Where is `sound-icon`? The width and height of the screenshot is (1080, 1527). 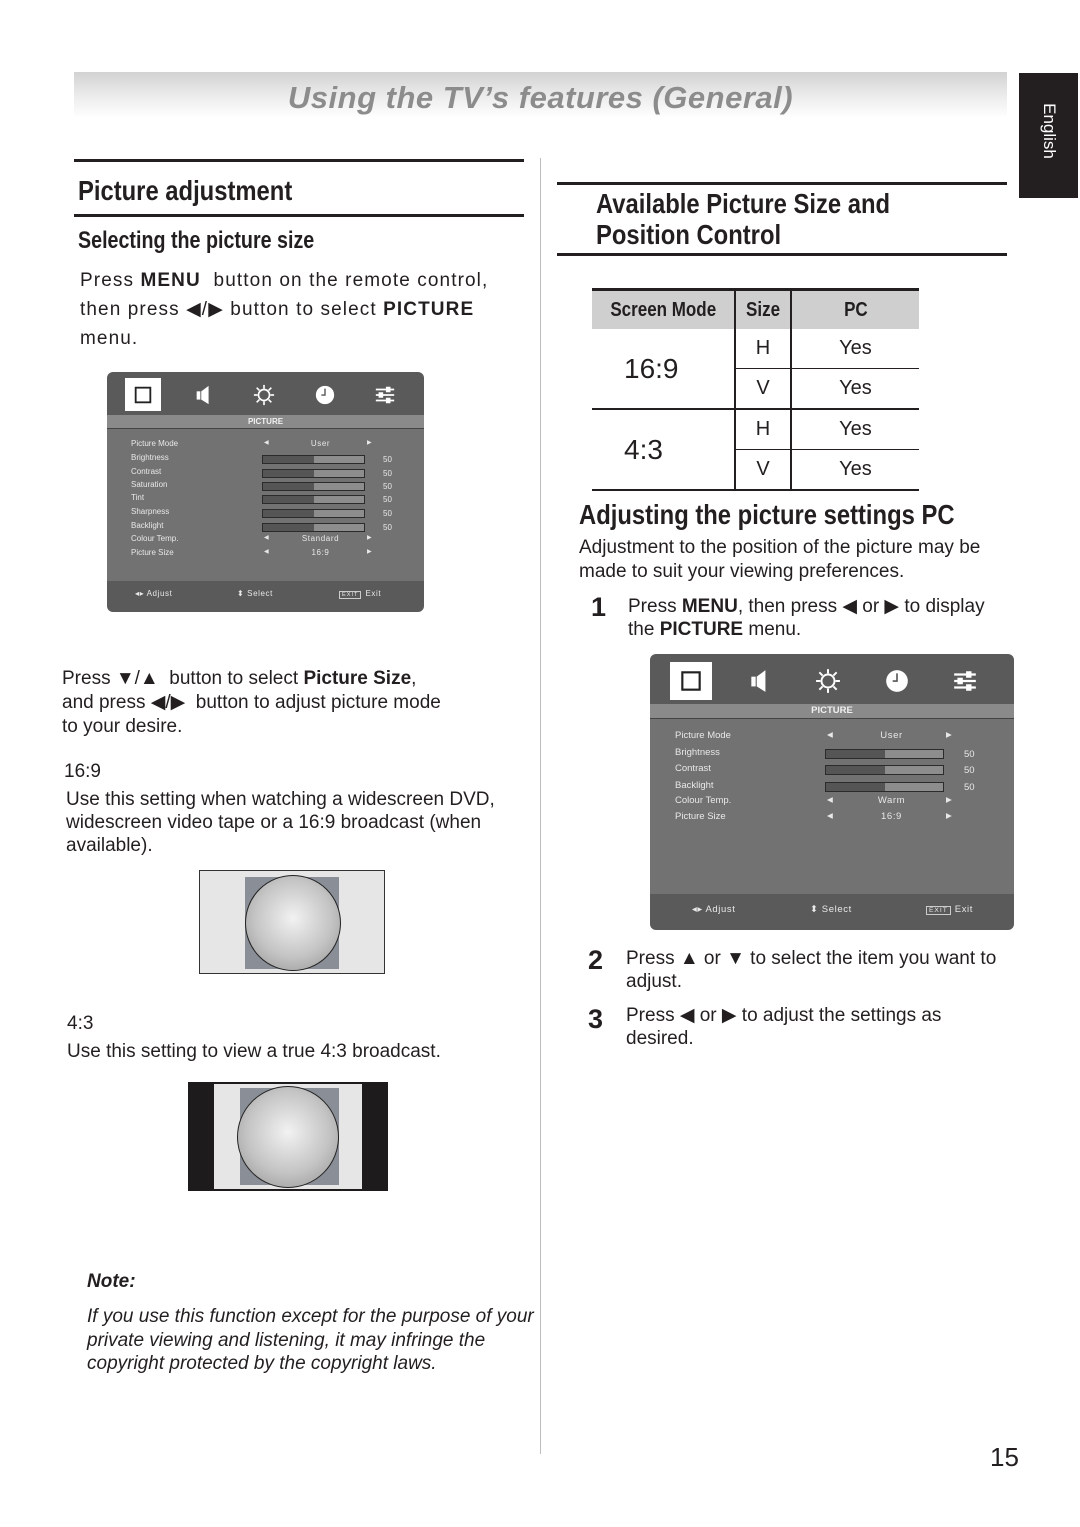 sound-icon is located at coordinates (760, 681).